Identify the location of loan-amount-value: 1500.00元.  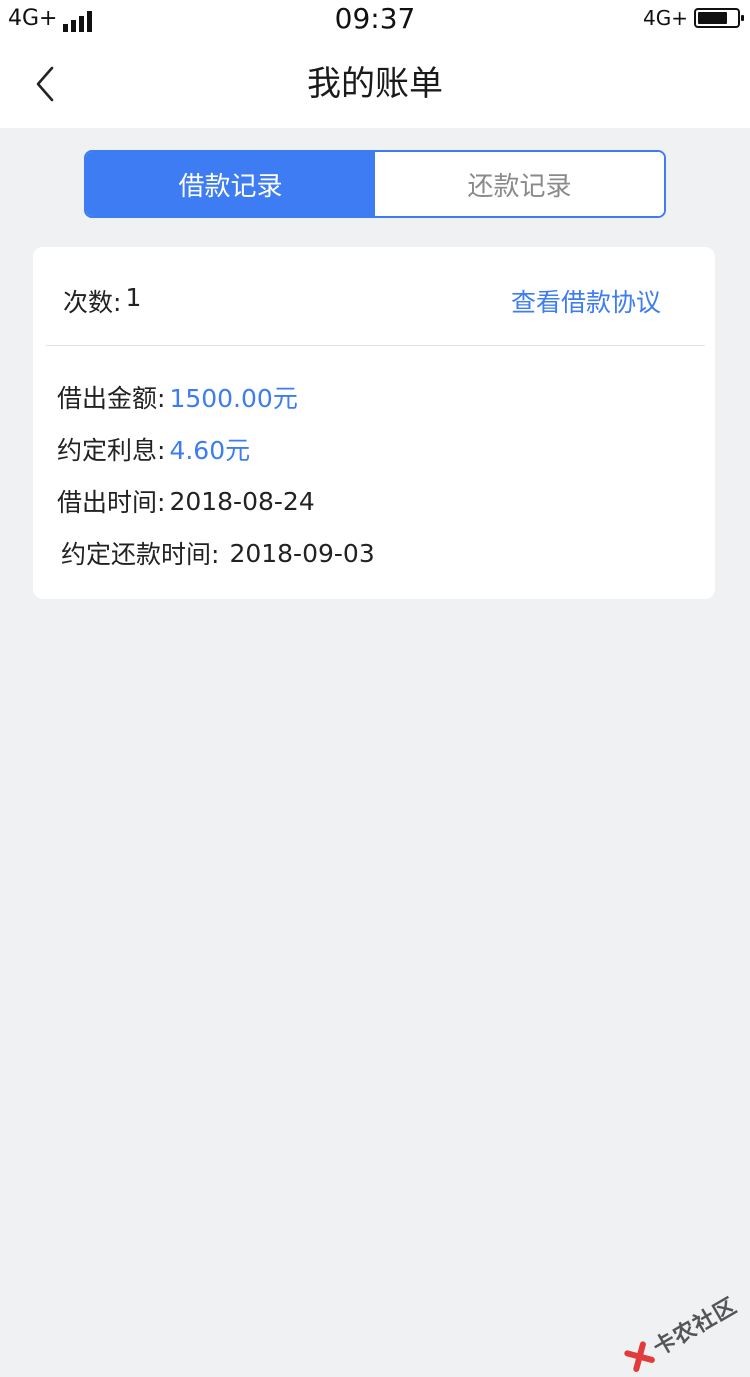
(233, 398).